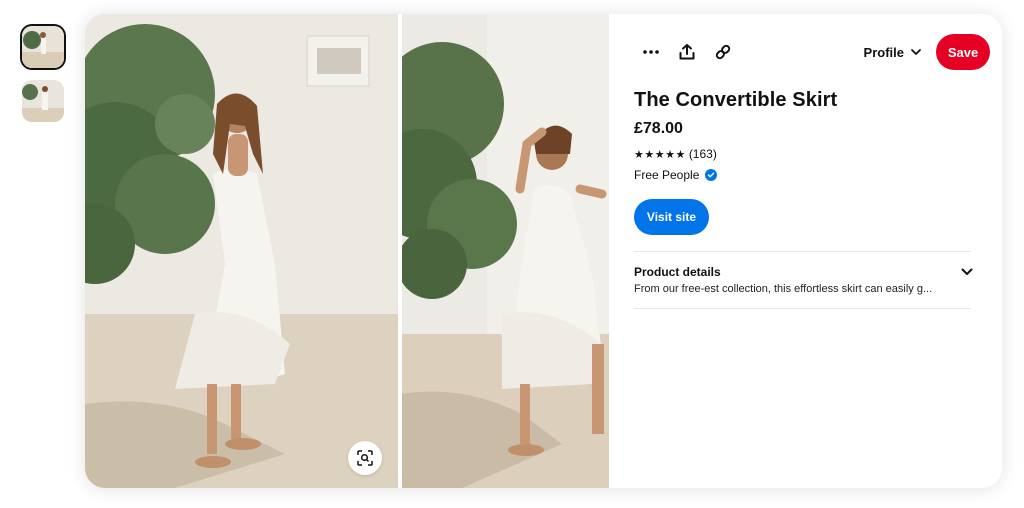 This screenshot has height=508, width=1024. I want to click on thumbnail-list, so click(43, 80).